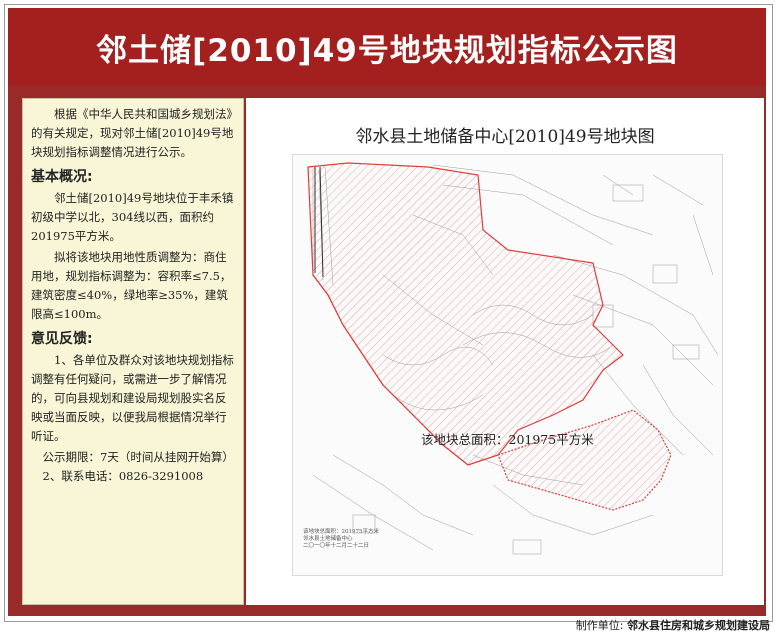  I want to click on footer-label: 制作单位:, so click(599, 625).